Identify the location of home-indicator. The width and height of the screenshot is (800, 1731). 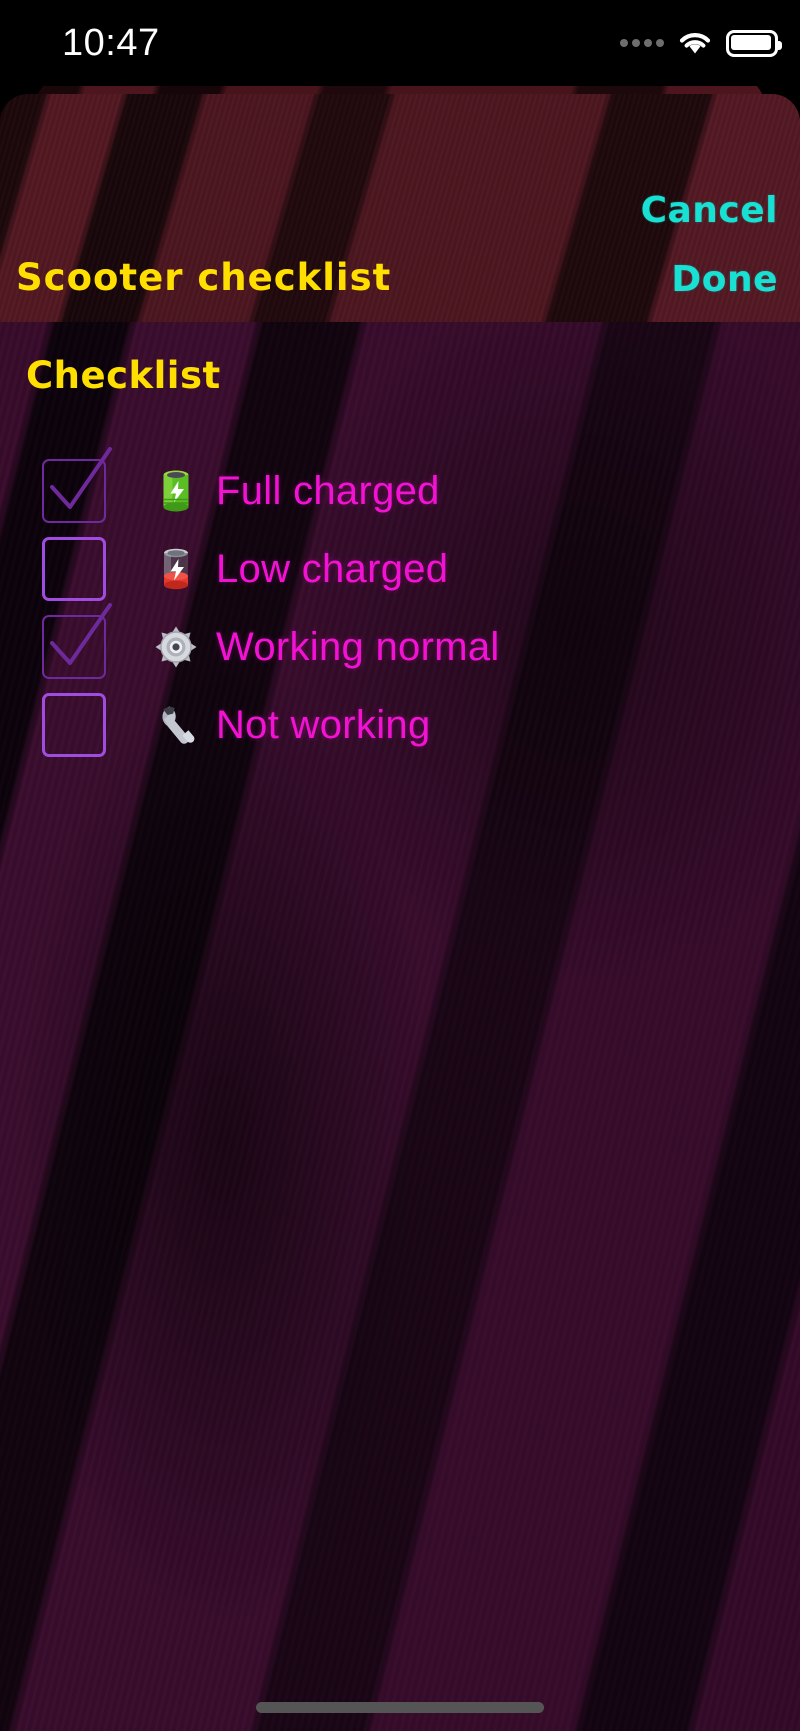
(400, 1707).